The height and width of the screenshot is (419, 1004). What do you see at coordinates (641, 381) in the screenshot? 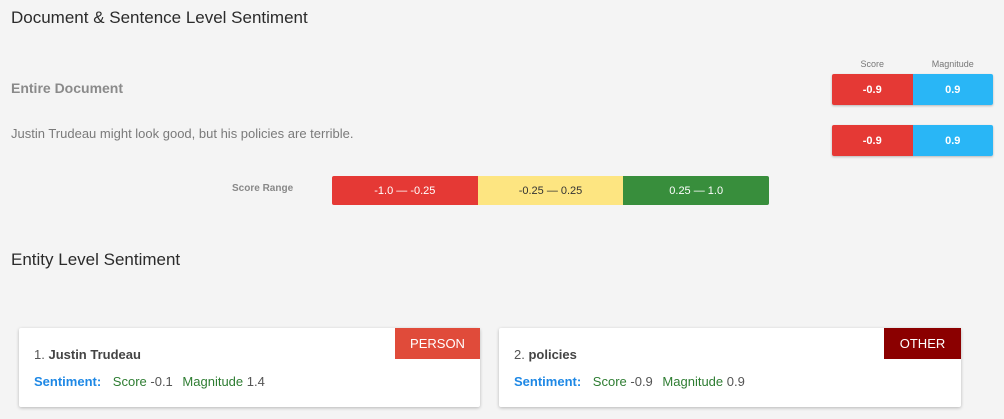
I see `score-value: -0.9` at bounding box center [641, 381].